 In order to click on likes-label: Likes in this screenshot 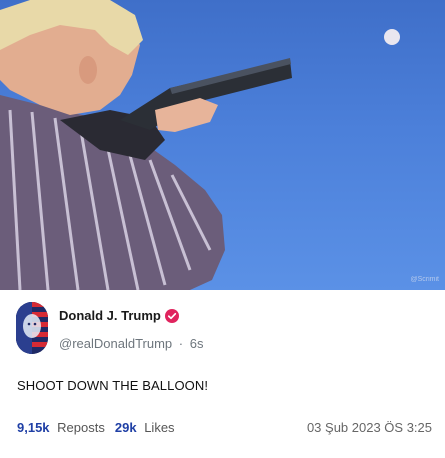, I will do `click(159, 427)`.